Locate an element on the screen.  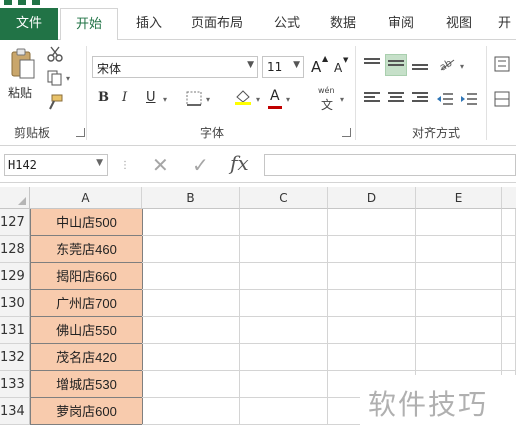
cancel-formula-icon: ✕ is located at coordinates (160, 165).